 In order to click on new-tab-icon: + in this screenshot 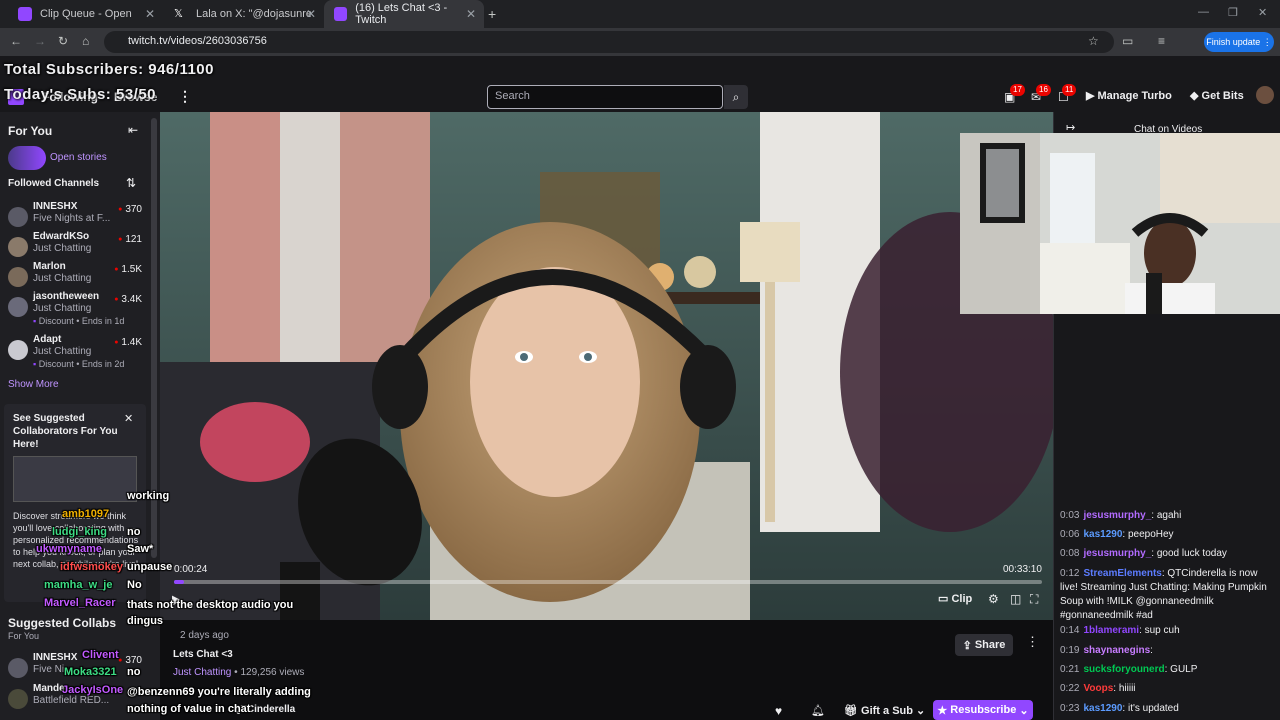, I will do `click(492, 14)`.